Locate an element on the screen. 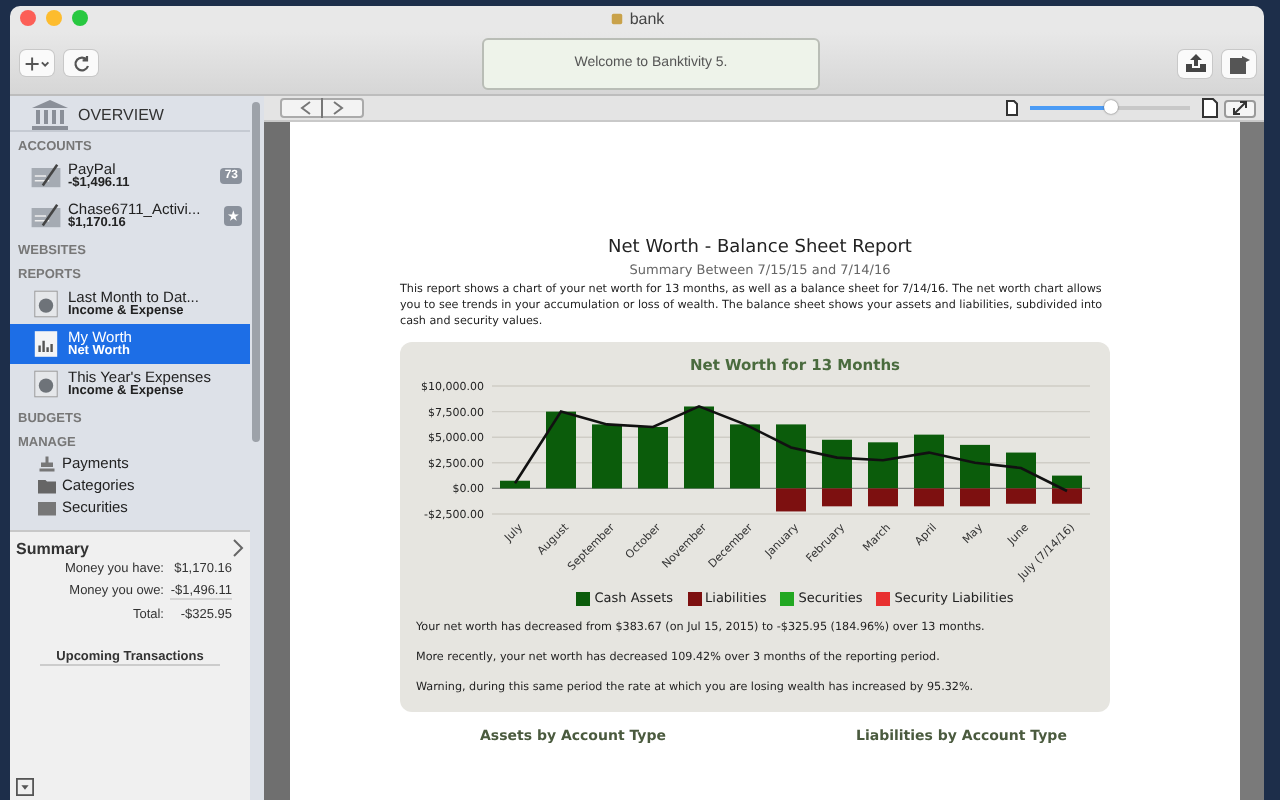 The image size is (1280, 800). share-button is located at coordinates (1239, 63).